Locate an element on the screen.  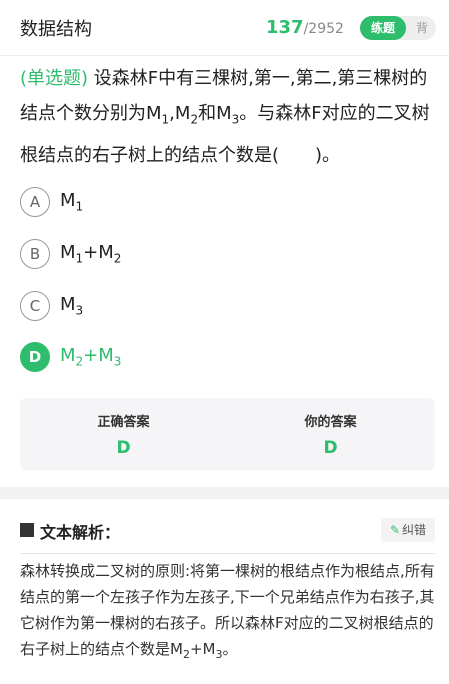
option-letter: D is located at coordinates (35, 357).